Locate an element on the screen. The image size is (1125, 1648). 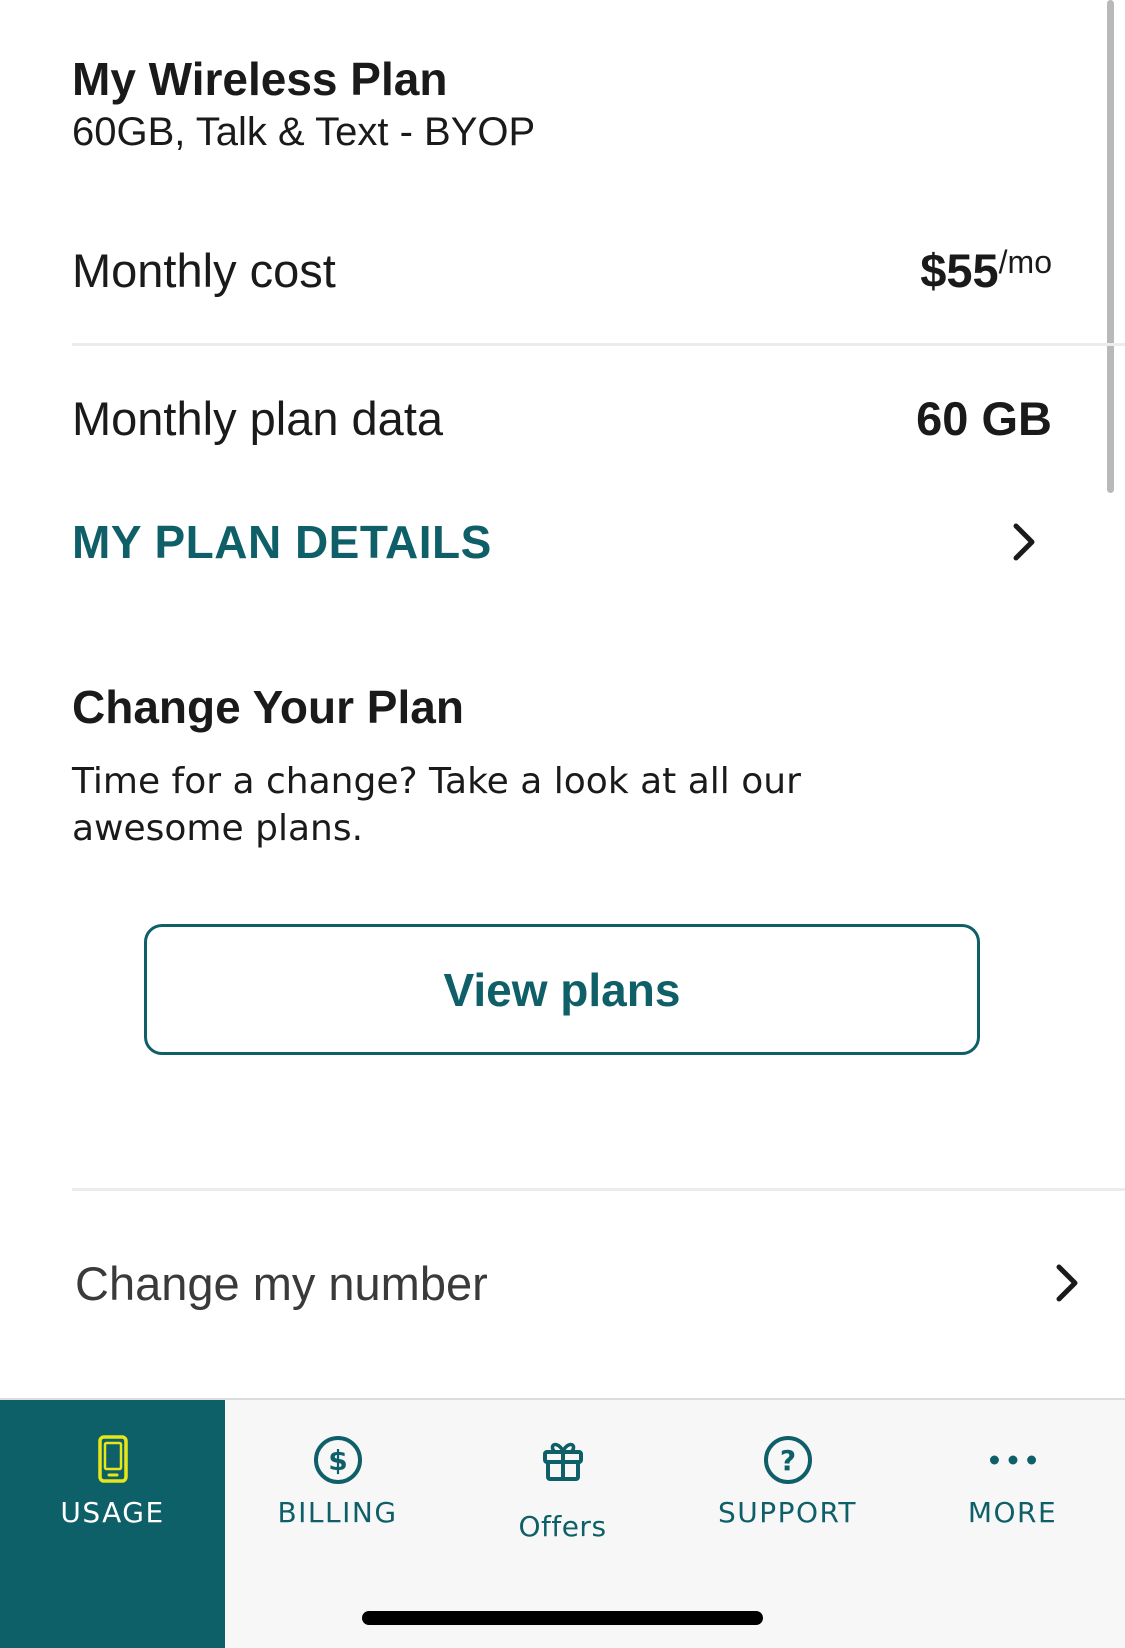
my-plan-details-label: MY PLAN DETAILS is located at coordinates (282, 542).